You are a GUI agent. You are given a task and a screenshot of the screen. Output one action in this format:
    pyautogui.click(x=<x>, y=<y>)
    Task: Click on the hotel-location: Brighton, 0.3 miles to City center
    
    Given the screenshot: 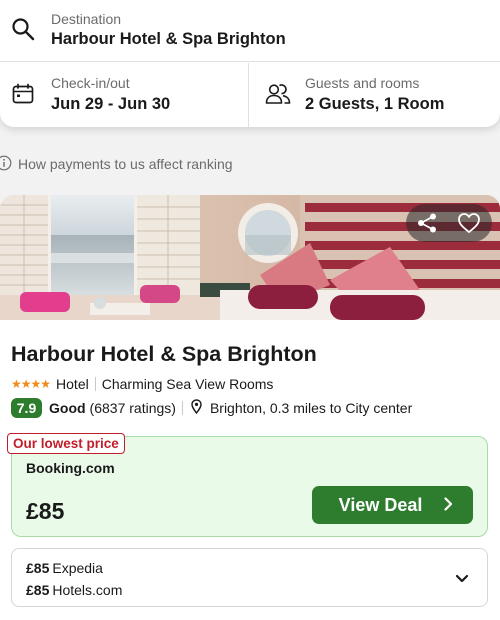 What is the action you would take?
    pyautogui.click(x=311, y=408)
    